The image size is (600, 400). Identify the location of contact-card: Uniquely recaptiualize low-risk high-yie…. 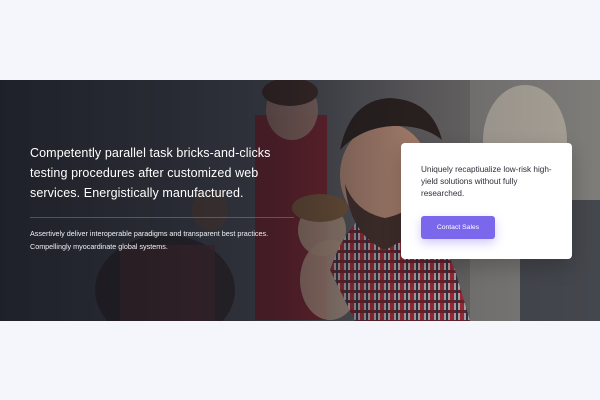
(486, 201).